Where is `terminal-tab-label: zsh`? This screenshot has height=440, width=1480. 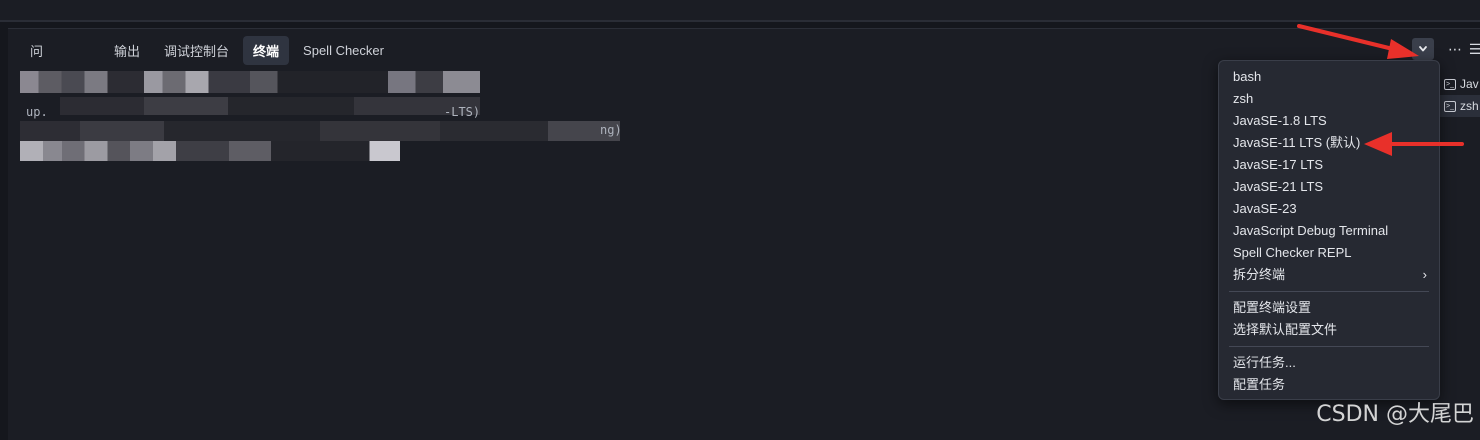
terminal-tab-label: zsh is located at coordinates (1469, 106).